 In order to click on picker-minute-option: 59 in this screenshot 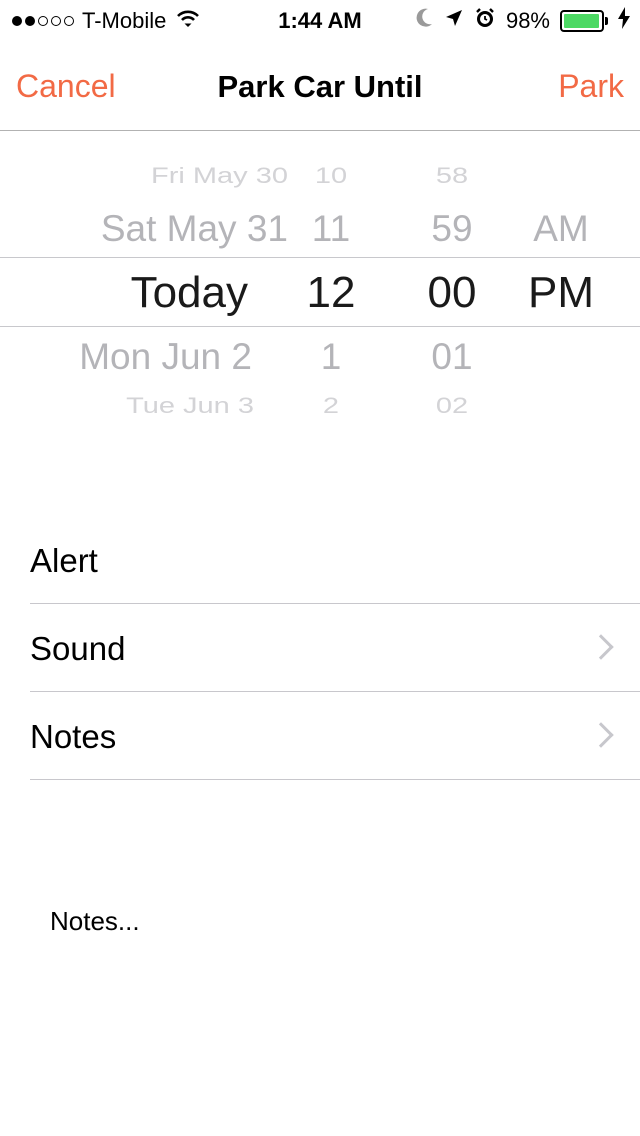, I will do `click(452, 229)`.